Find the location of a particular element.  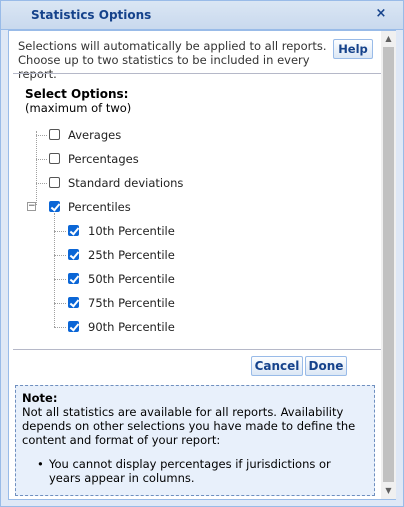

option-label: Standard deviations is located at coordinates (126, 183).